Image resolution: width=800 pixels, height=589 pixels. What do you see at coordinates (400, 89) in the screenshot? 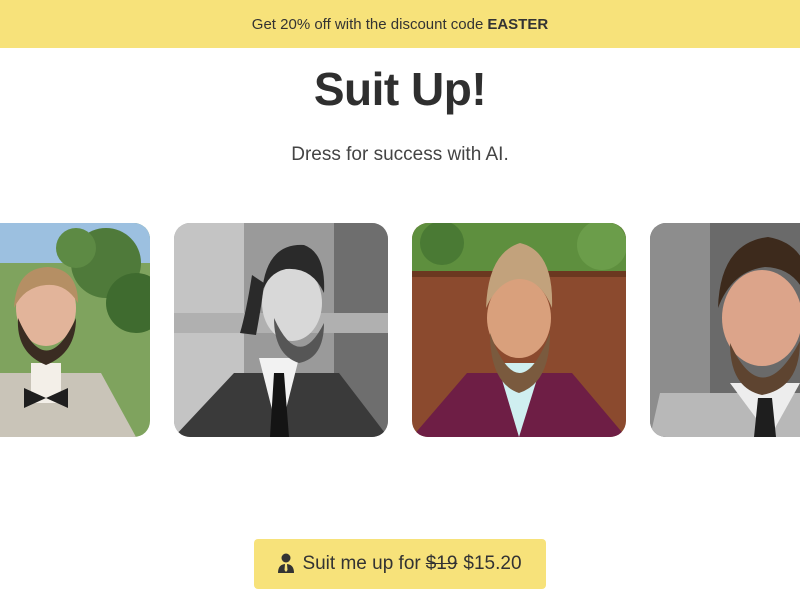
I see `page-title: Suit Up!` at bounding box center [400, 89].